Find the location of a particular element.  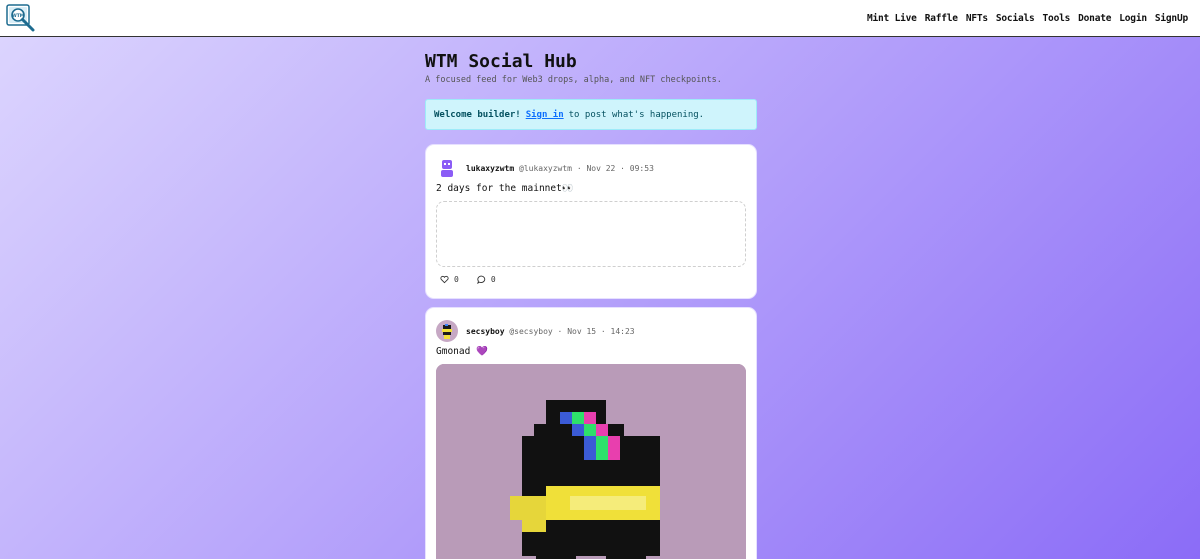

page-title: WTM Social Hub is located at coordinates (501, 61).